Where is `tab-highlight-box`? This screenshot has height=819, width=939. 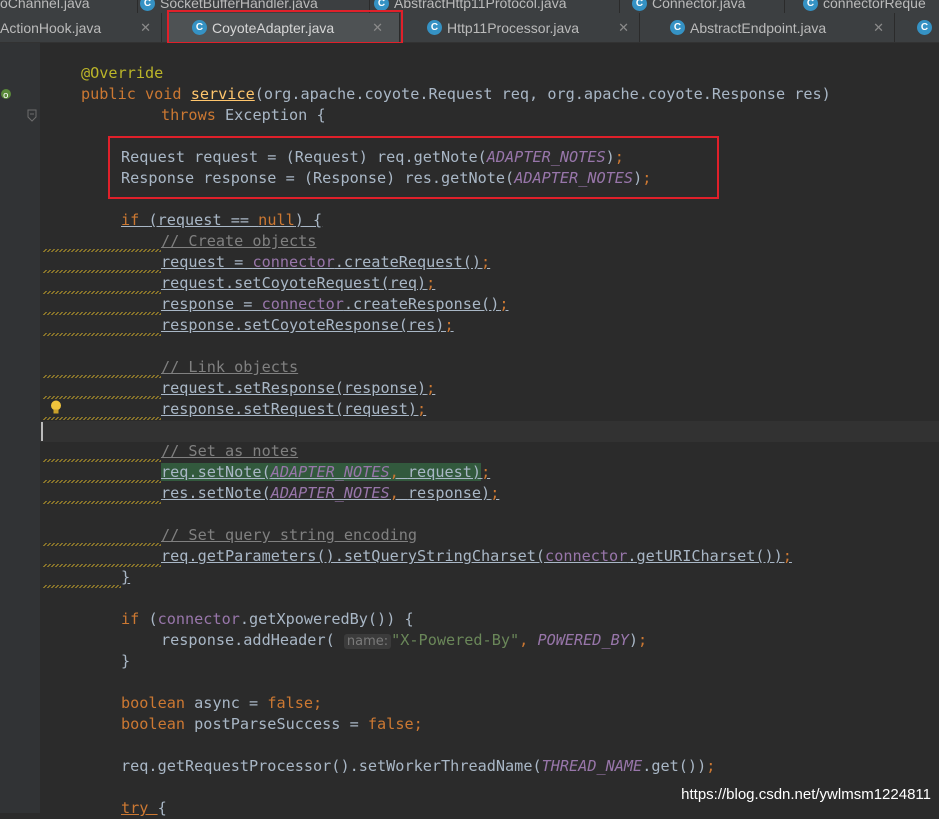 tab-highlight-box is located at coordinates (285, 27).